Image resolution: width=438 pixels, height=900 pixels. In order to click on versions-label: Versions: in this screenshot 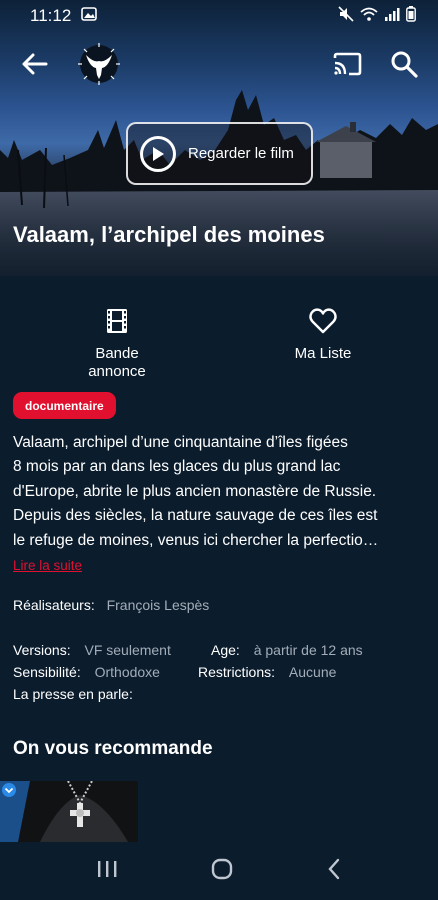, I will do `click(42, 650)`.